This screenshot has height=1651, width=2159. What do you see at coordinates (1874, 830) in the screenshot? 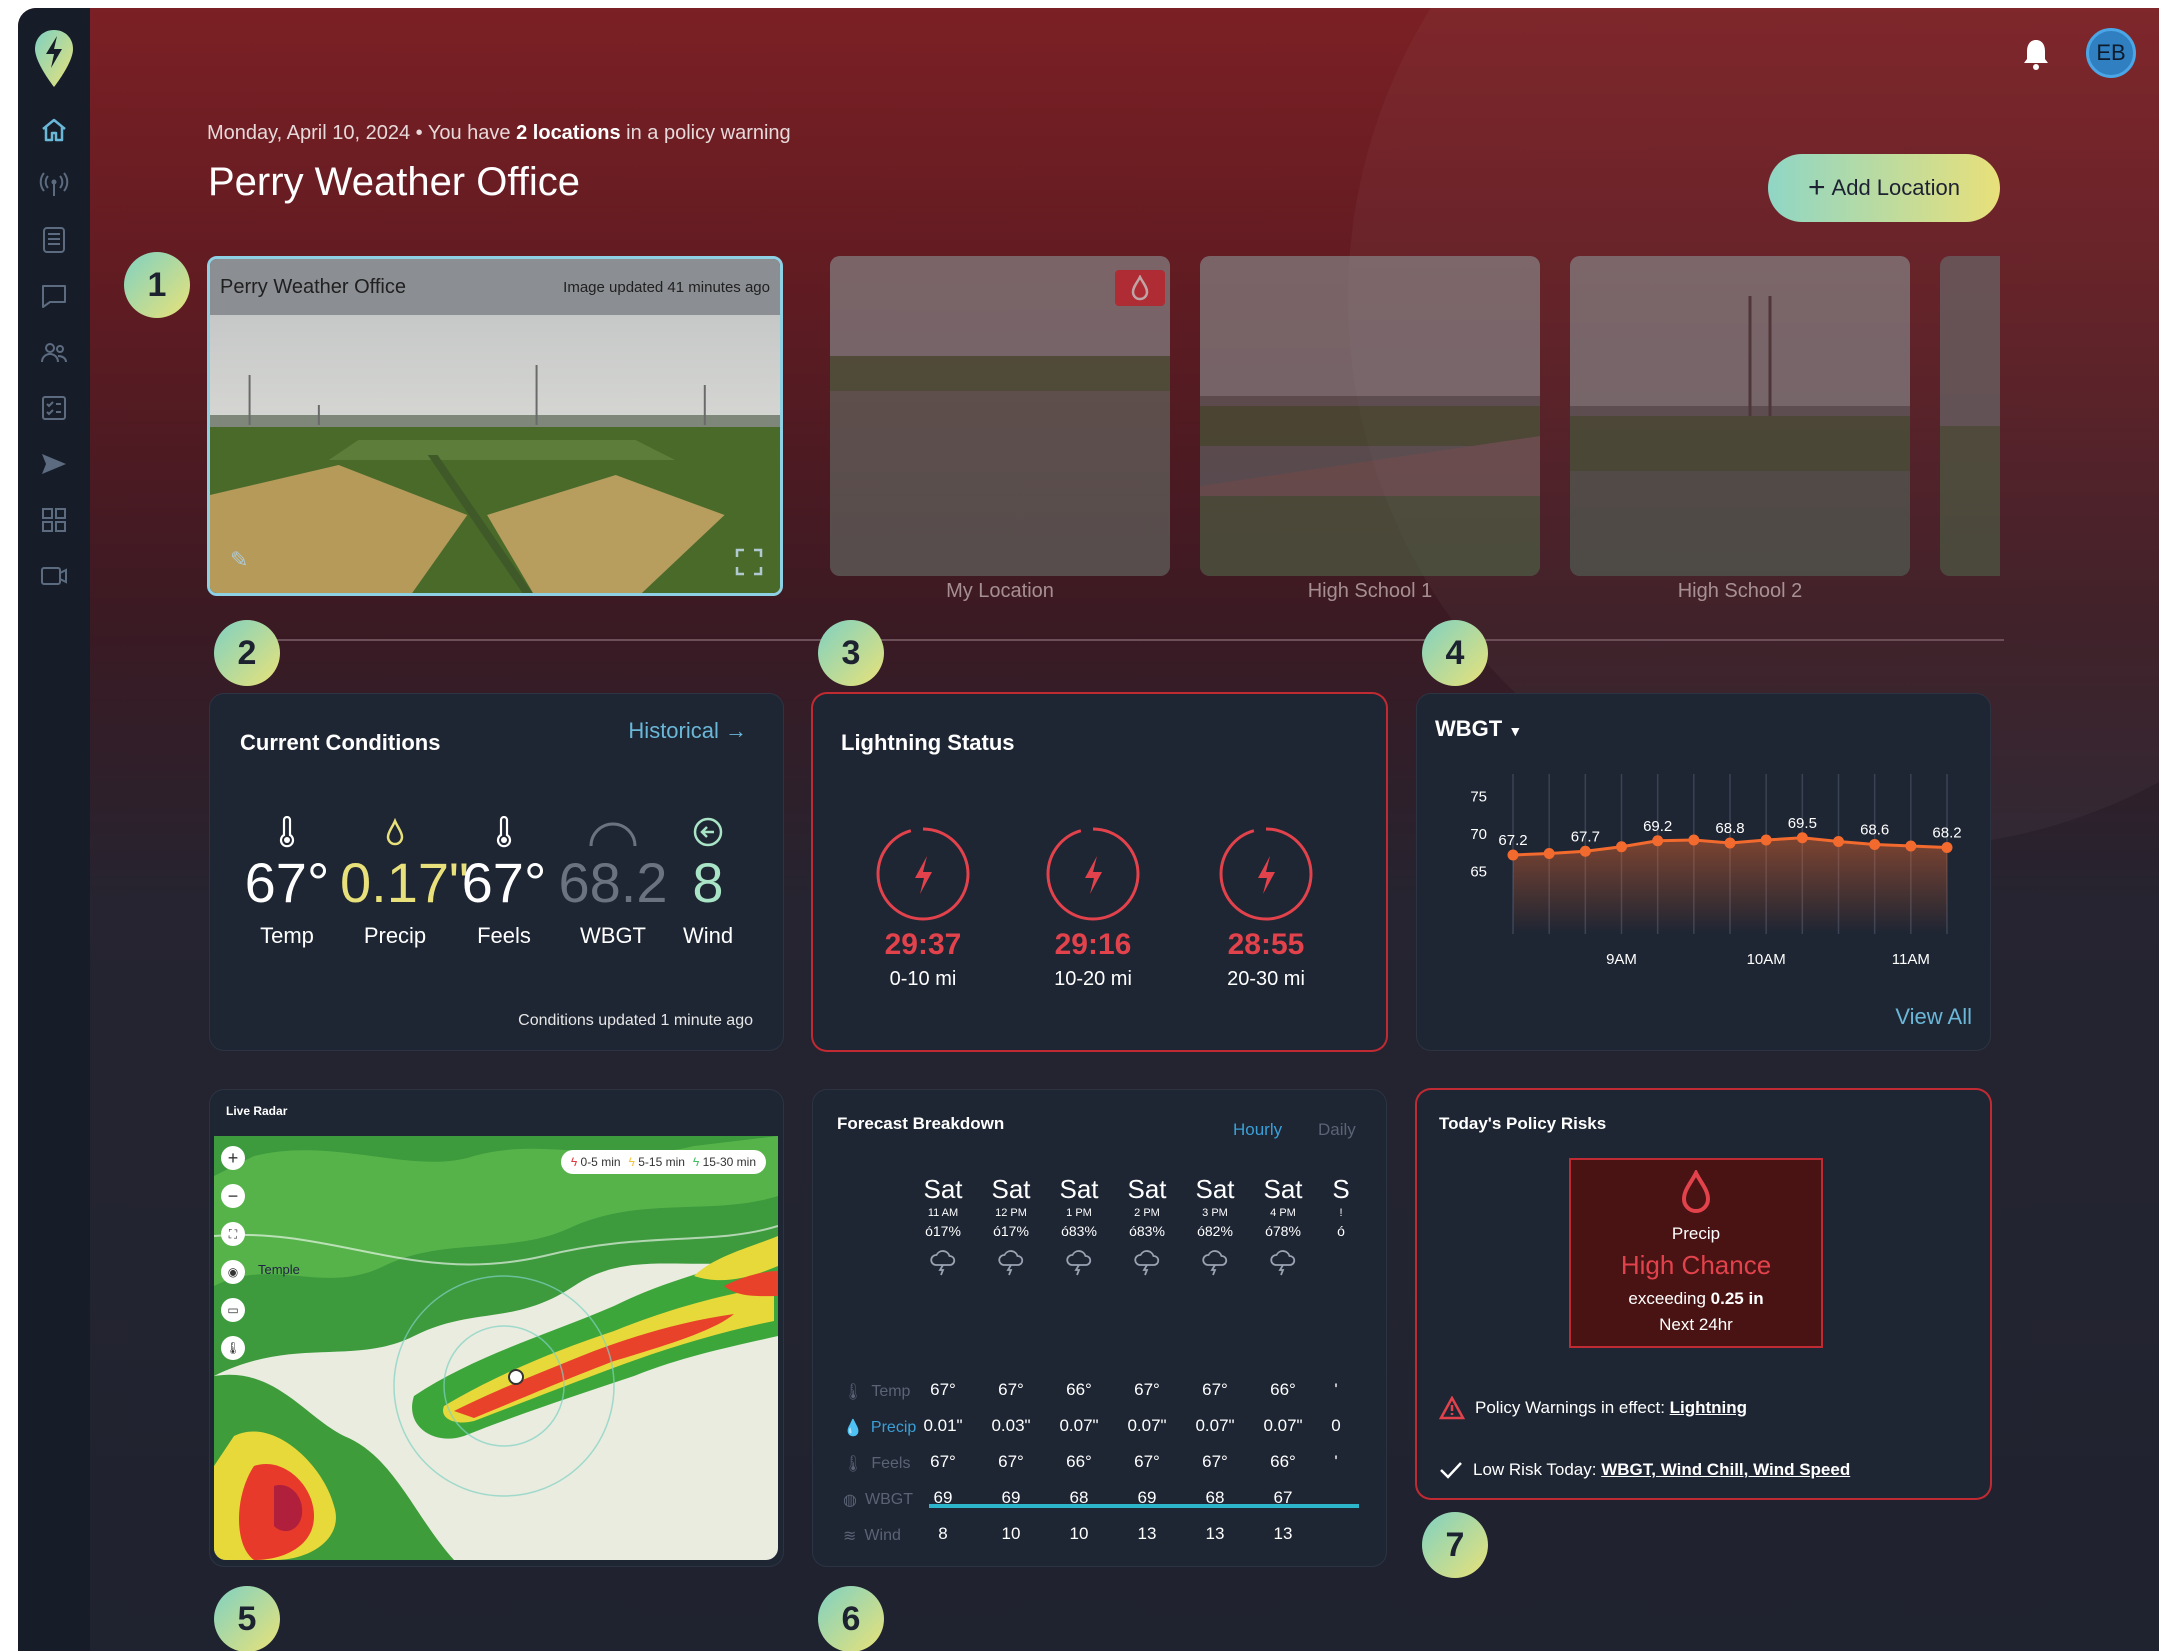
I see `chart-data-label: 68.6` at bounding box center [1874, 830].